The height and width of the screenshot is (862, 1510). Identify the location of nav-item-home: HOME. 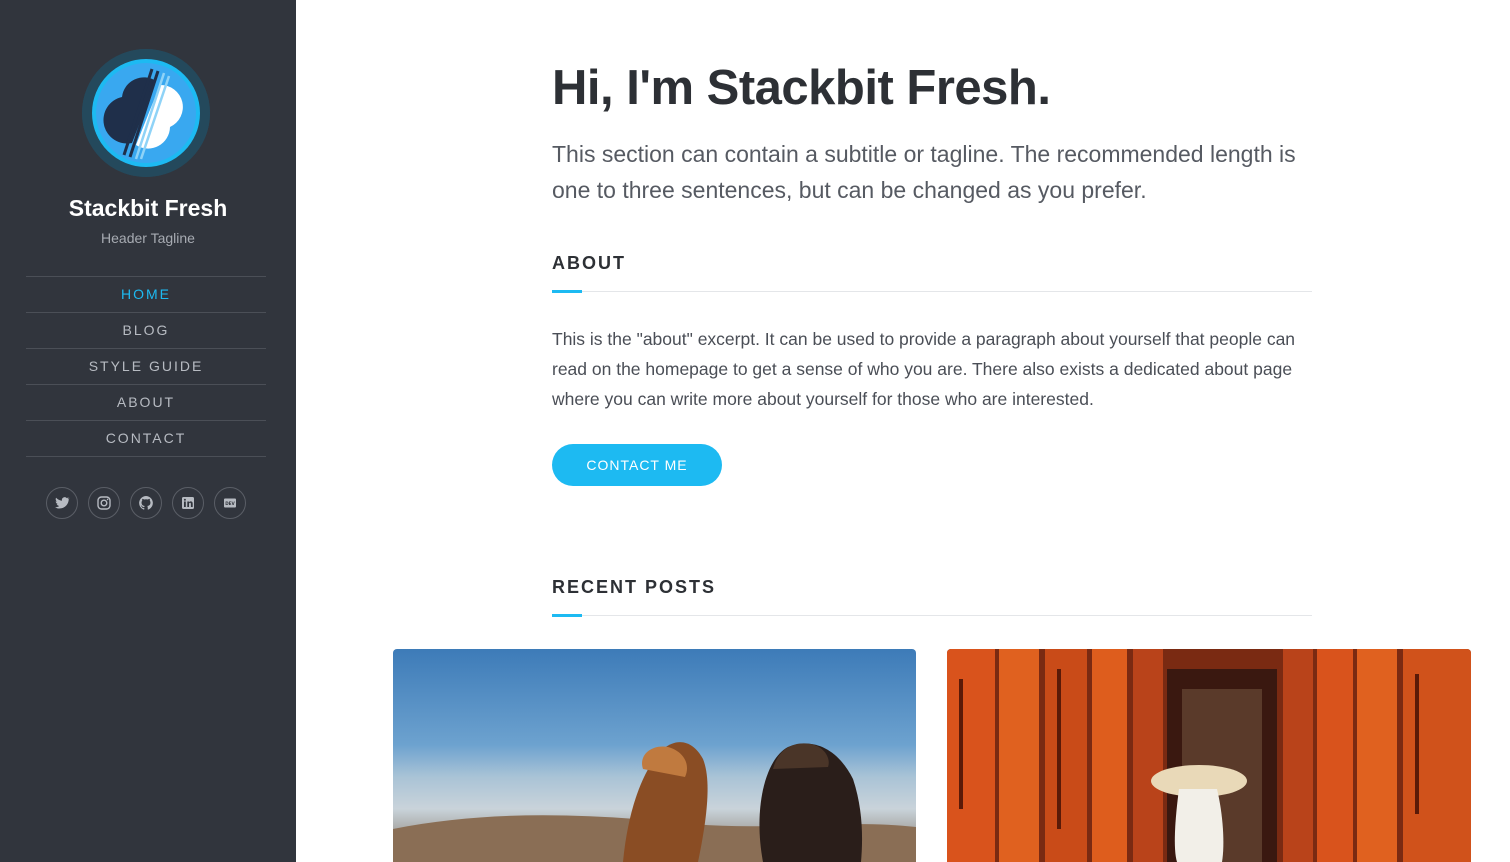
(146, 295).